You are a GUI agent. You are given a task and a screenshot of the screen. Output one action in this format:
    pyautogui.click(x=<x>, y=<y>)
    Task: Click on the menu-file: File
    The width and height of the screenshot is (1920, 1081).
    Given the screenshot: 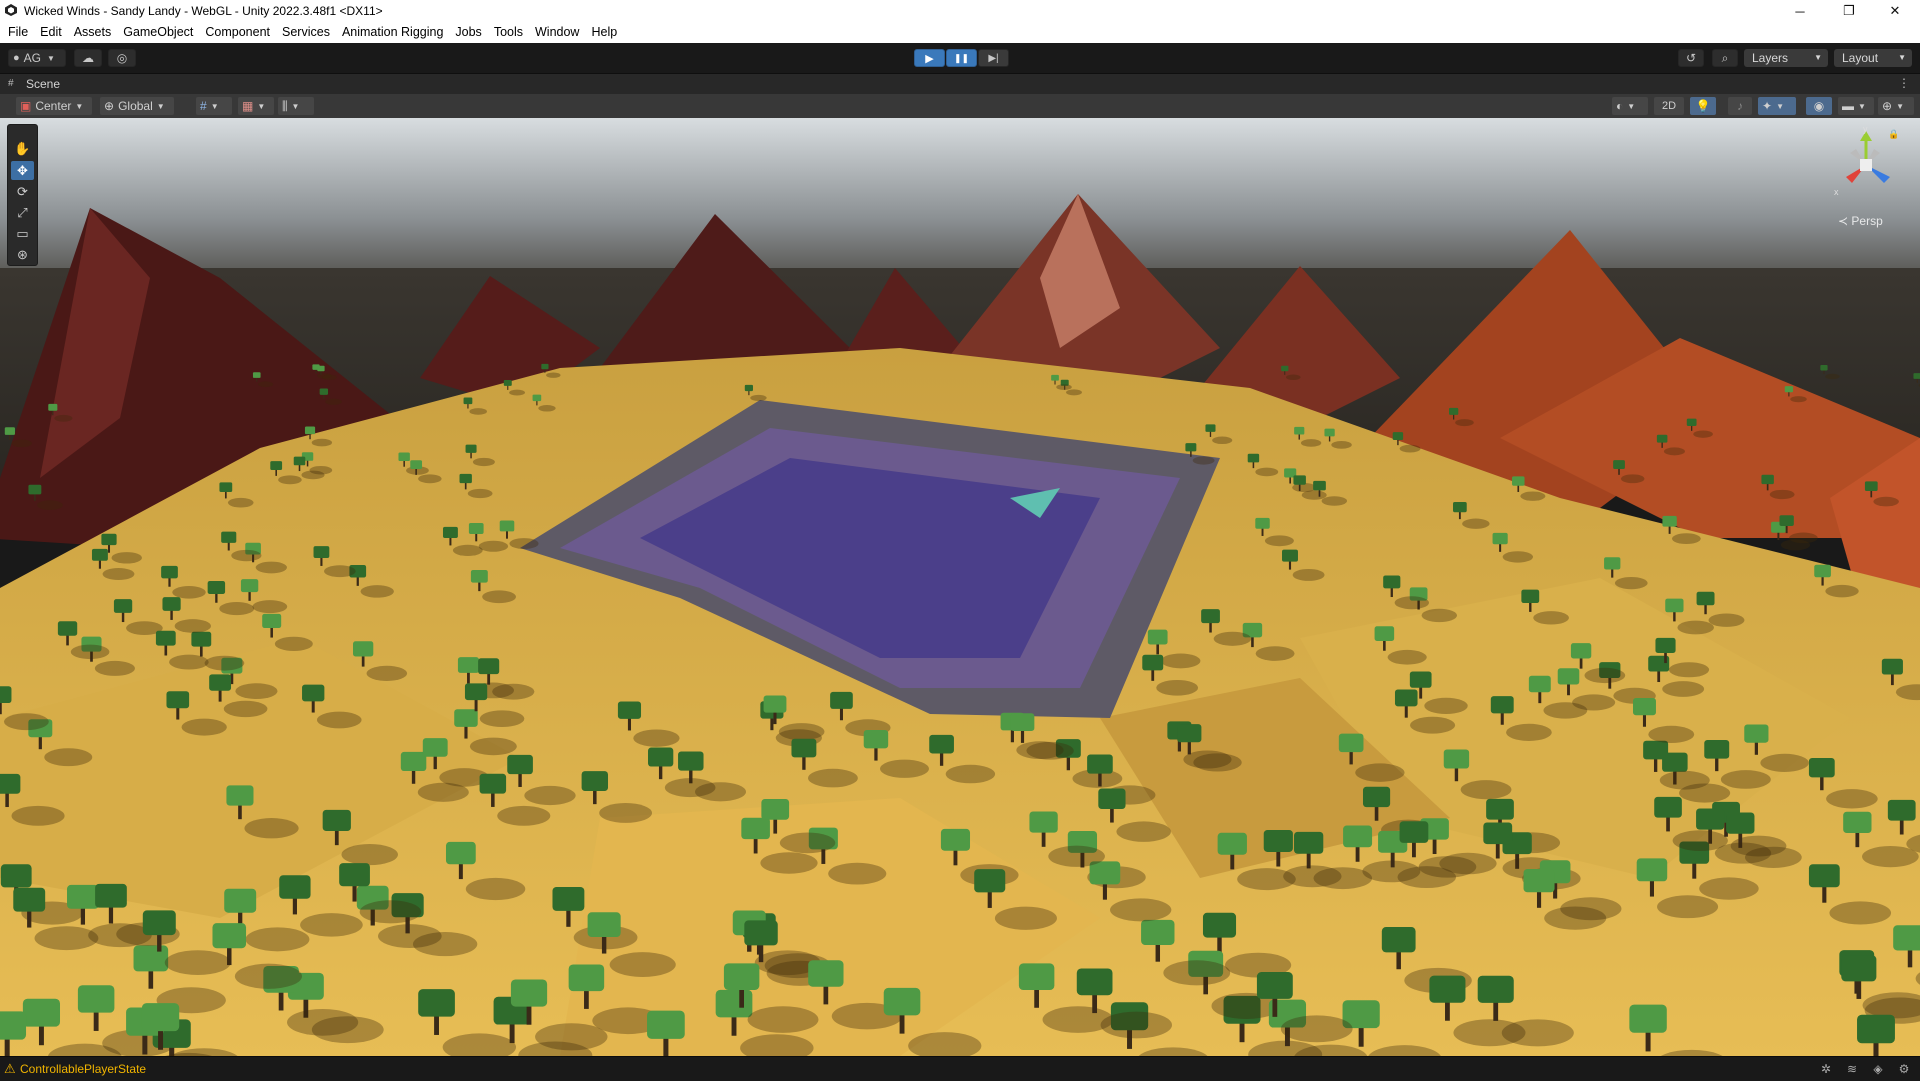 What is the action you would take?
    pyautogui.click(x=18, y=32)
    